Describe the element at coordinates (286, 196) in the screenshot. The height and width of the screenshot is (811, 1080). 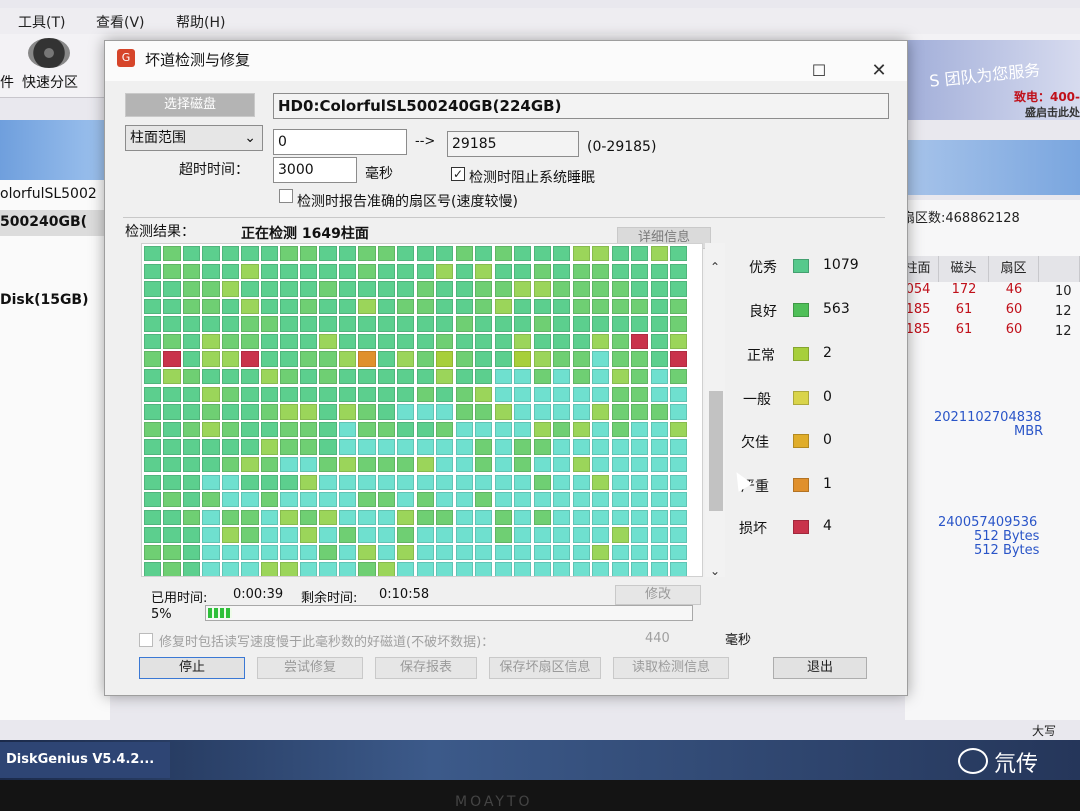
I see `report-sector-checkbox` at that location.